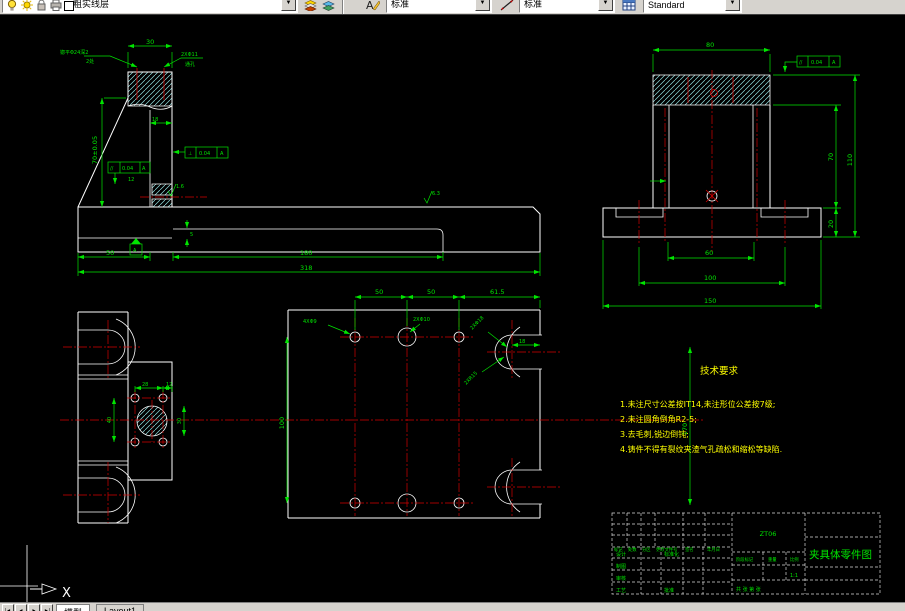 Image resolution: width=905 pixels, height=611 pixels. Describe the element at coordinates (794, 559) in the screenshot. I see `title-block-scale-label: 比例` at that location.